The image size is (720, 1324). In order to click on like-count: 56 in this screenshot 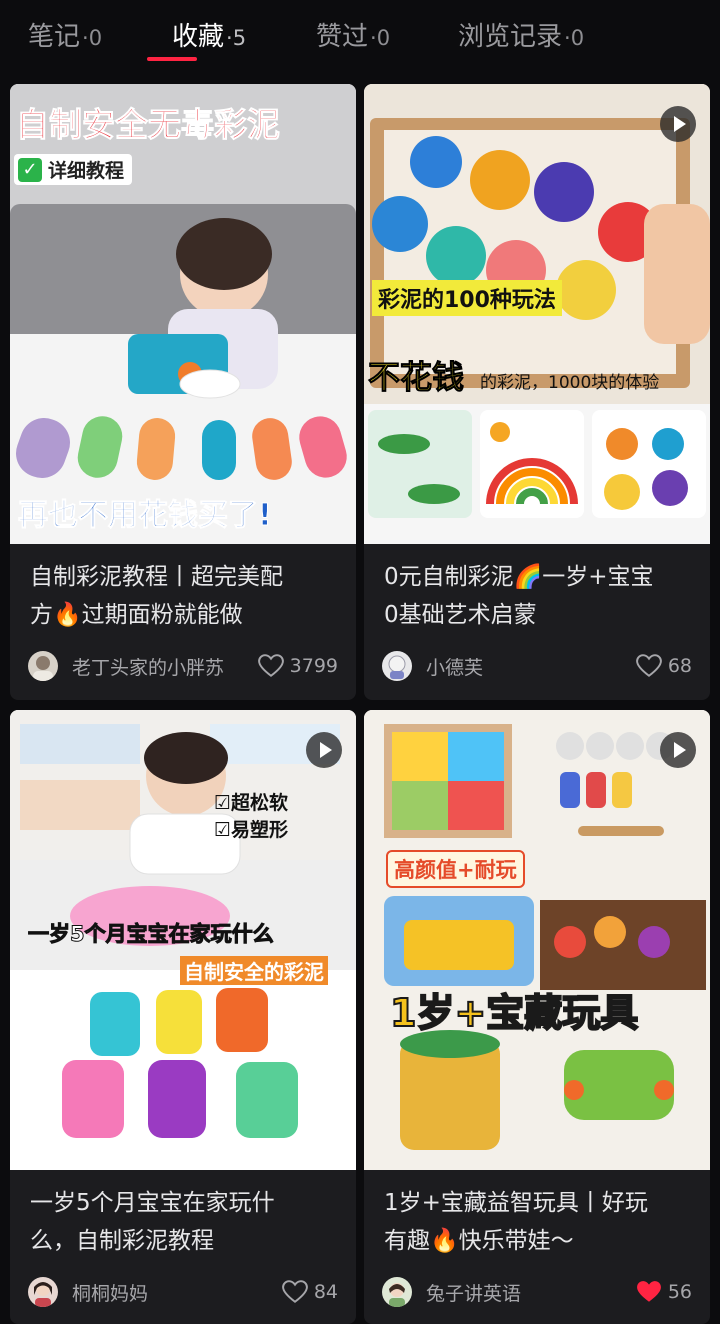, I will do `click(679, 1292)`.